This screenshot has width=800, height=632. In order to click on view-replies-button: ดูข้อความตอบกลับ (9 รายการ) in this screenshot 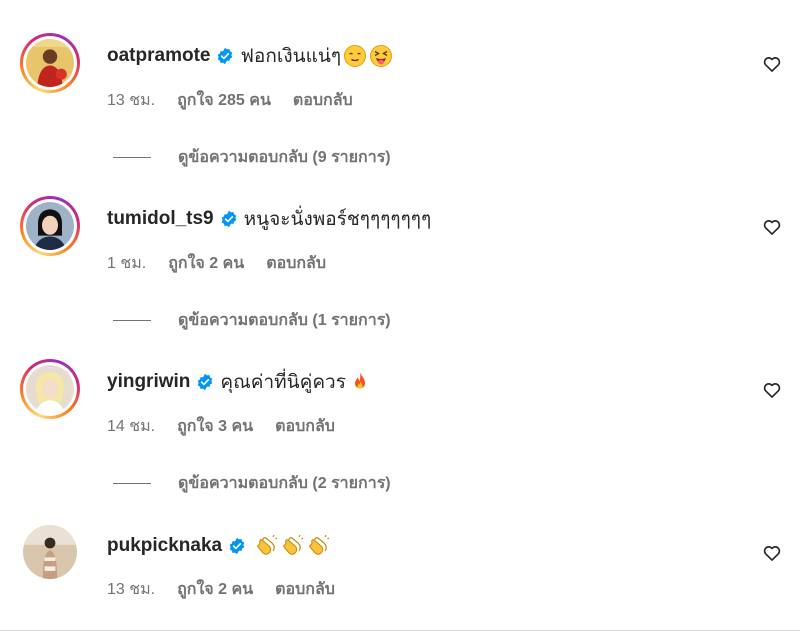, I will do `click(252, 157)`.